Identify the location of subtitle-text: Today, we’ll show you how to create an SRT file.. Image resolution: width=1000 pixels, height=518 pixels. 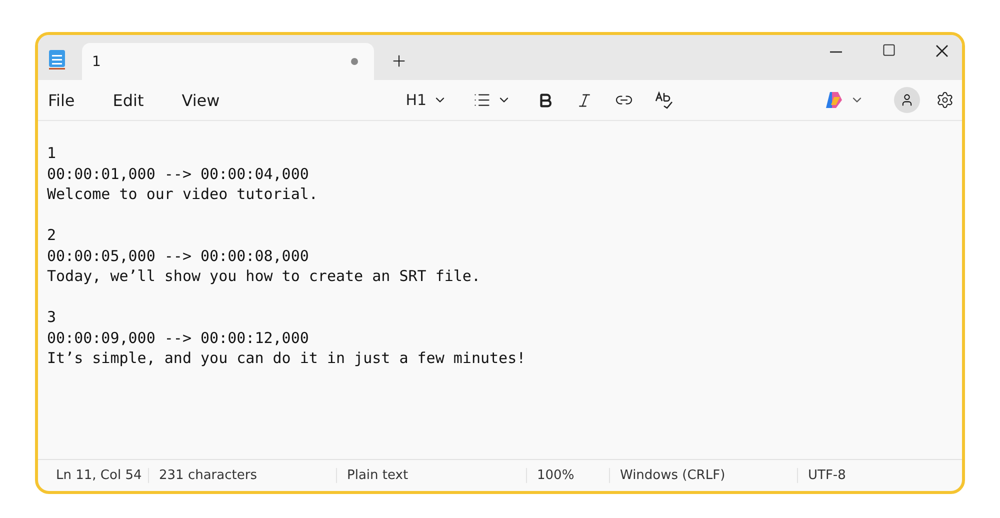
(264, 276).